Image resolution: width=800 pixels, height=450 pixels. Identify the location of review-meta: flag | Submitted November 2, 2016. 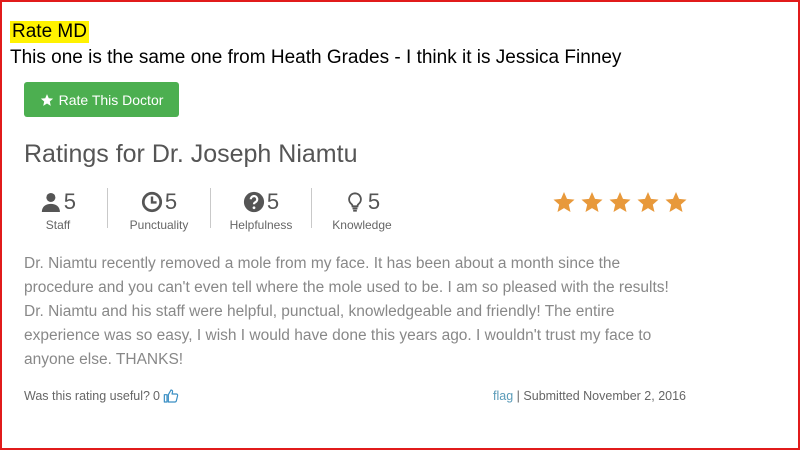
(589, 396).